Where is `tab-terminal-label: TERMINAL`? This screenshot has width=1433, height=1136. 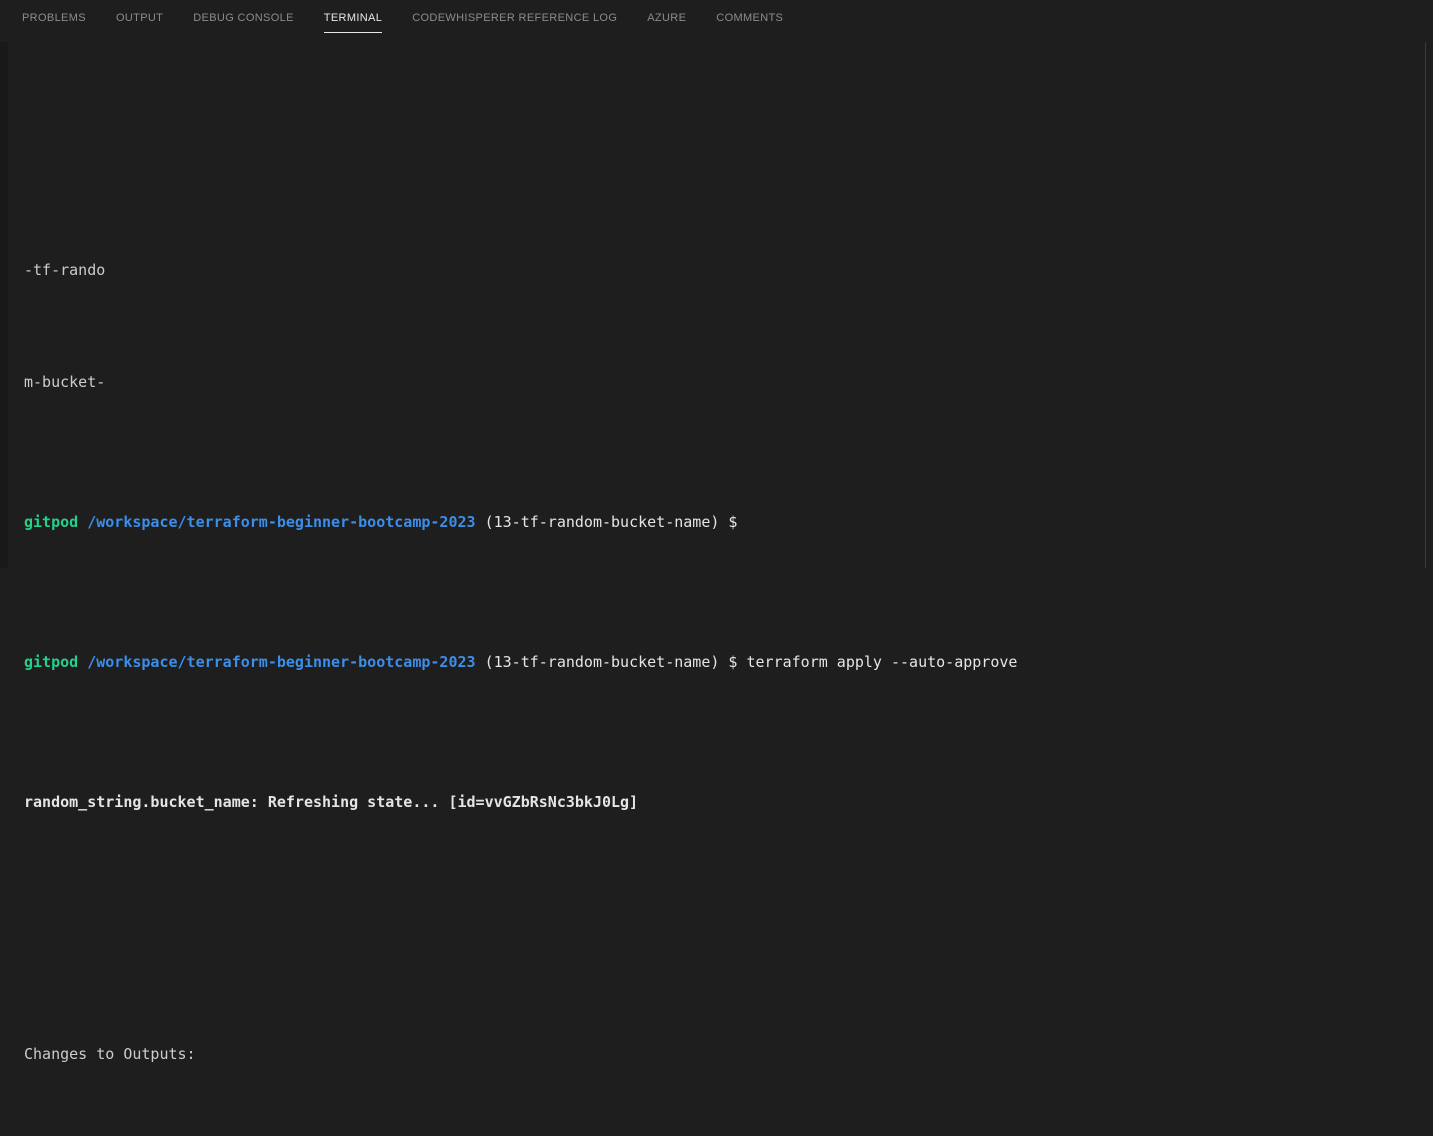
tab-terminal-label: TERMINAL is located at coordinates (353, 17).